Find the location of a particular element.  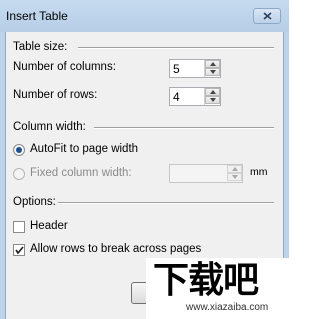

columns-decrement-button is located at coordinates (212, 72).